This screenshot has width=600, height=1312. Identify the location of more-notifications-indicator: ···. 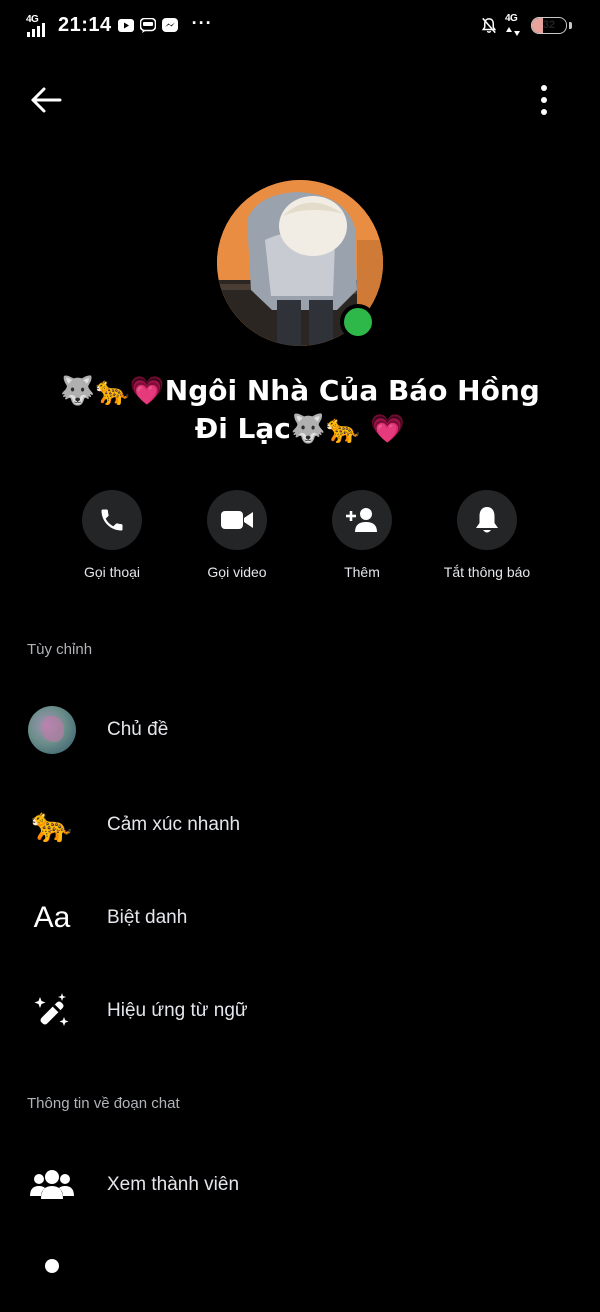
(202, 22).